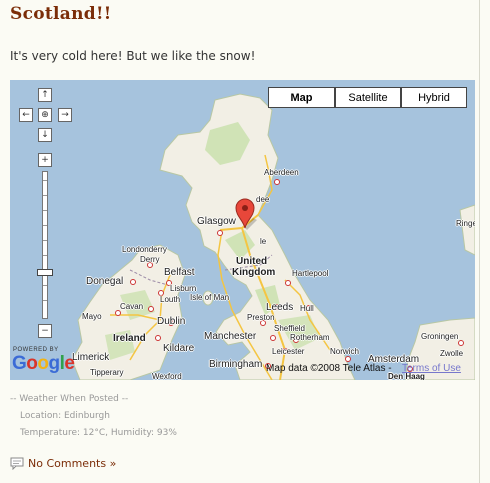 This screenshot has height=483, width=490. Describe the element at coordinates (45, 160) in the screenshot. I see `zoom-in-button: +` at that location.